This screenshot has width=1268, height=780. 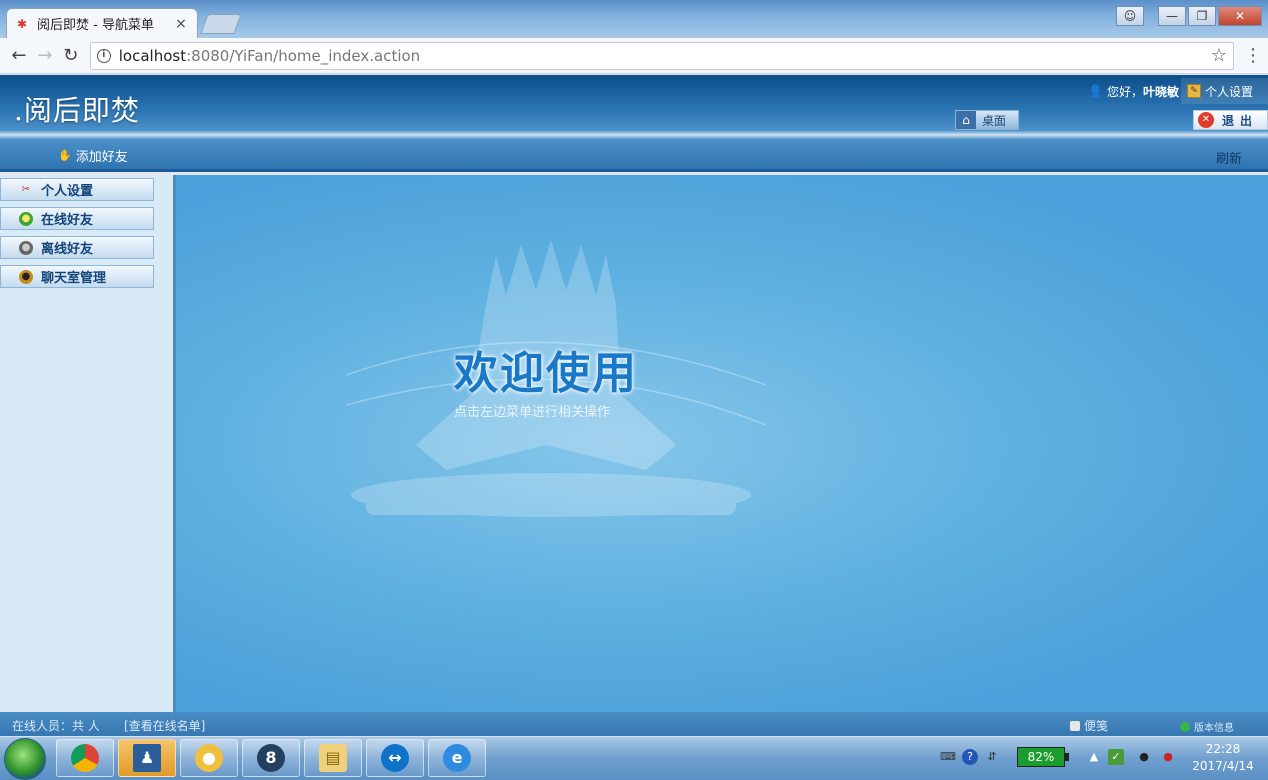 I want to click on taskbar-user-app: ♟, so click(x=147, y=758).